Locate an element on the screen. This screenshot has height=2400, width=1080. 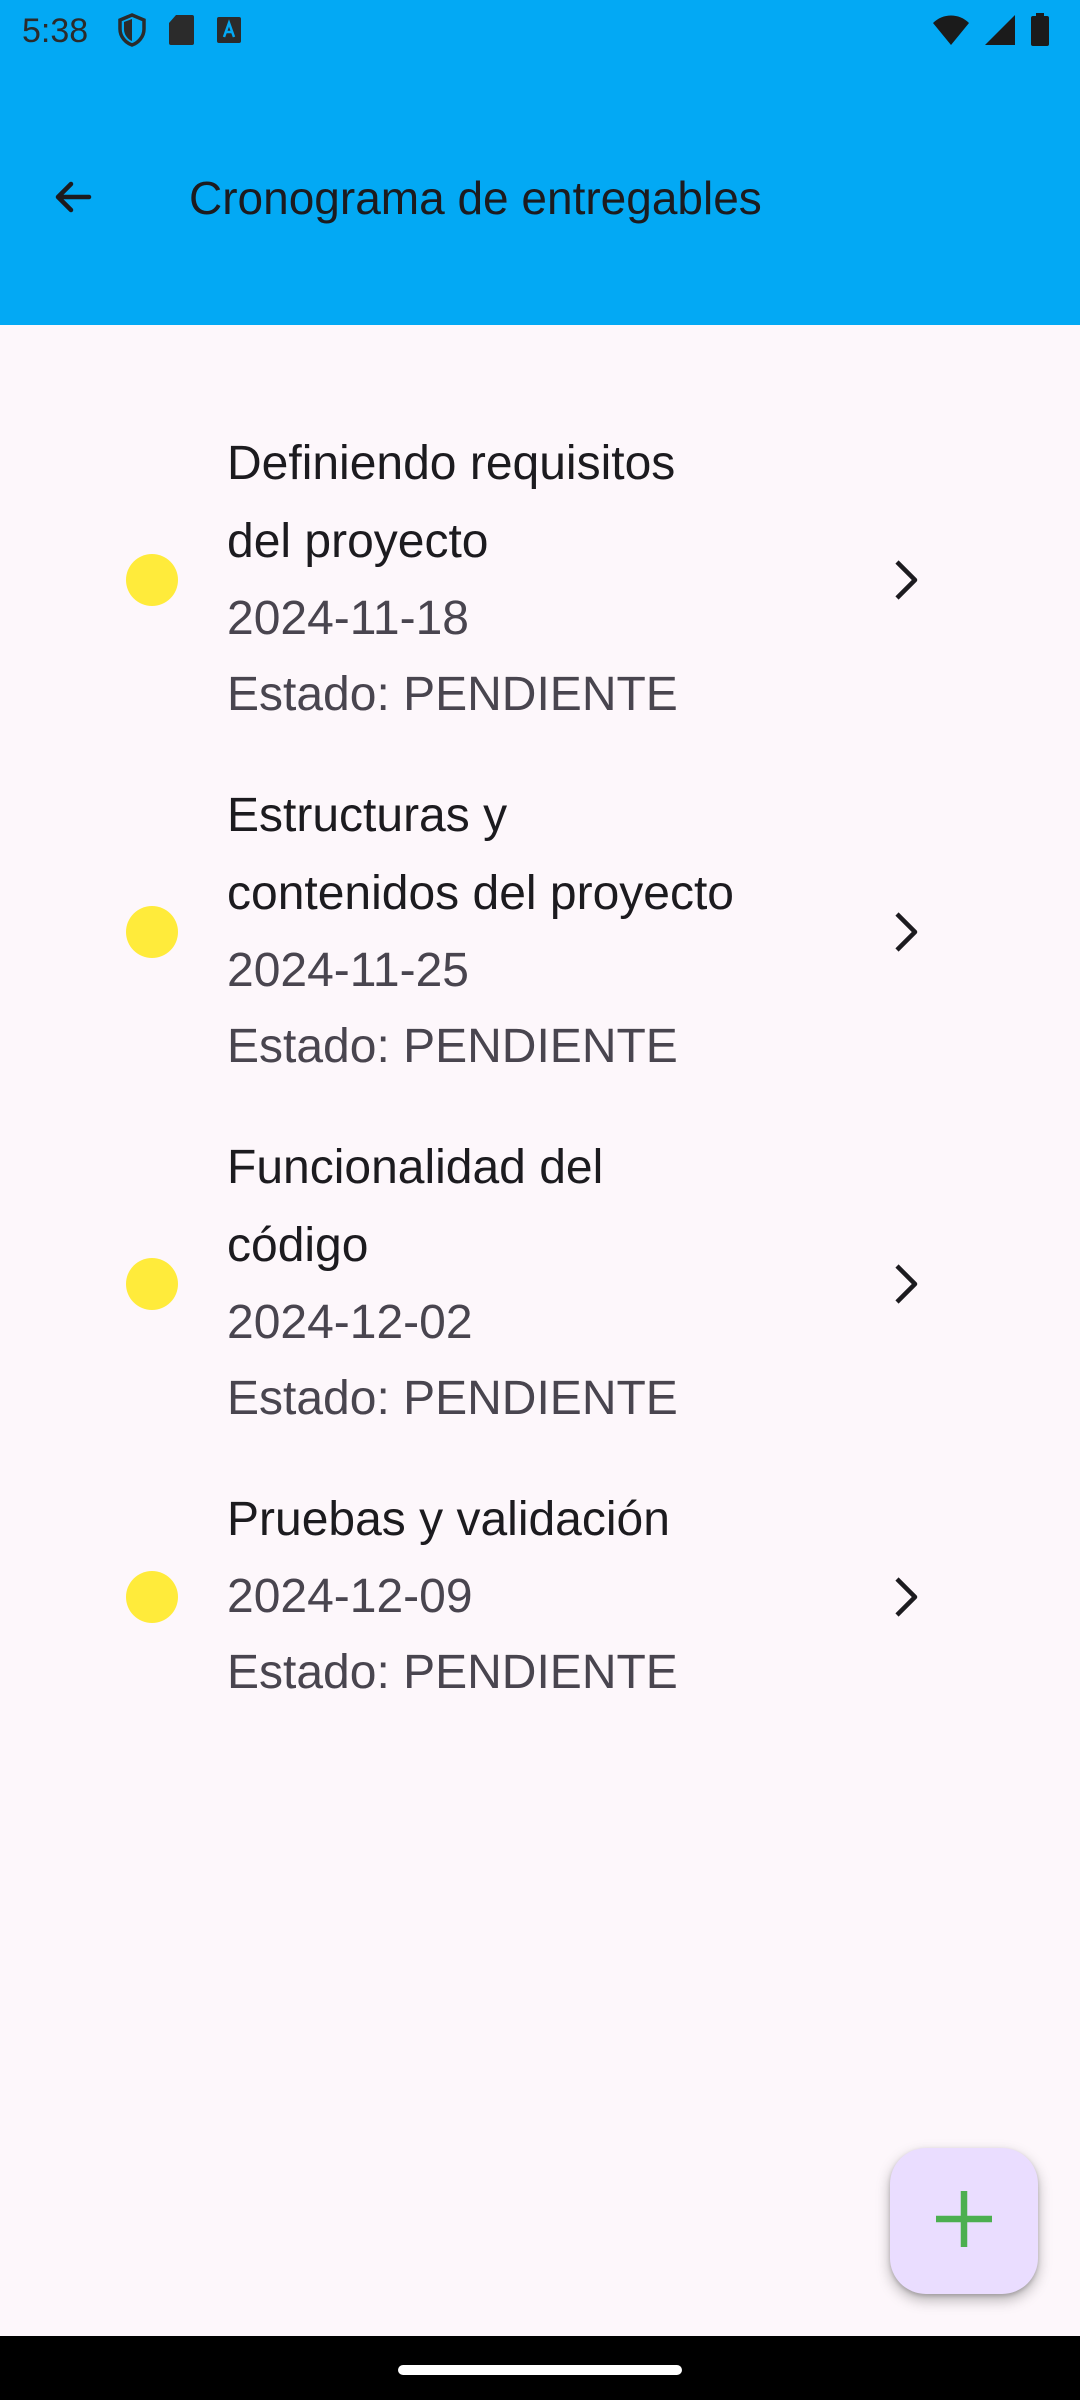
item-date: 2024-11-25 is located at coordinates (348, 970).